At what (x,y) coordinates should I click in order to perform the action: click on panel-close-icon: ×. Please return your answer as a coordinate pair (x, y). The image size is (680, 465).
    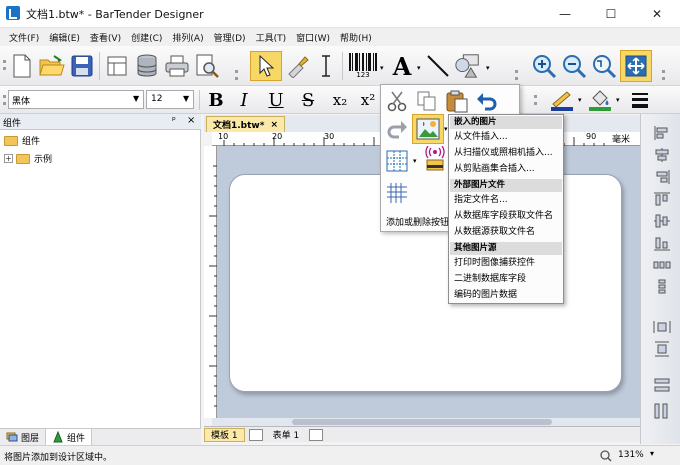
    Looking at the image, I should click on (191, 120).